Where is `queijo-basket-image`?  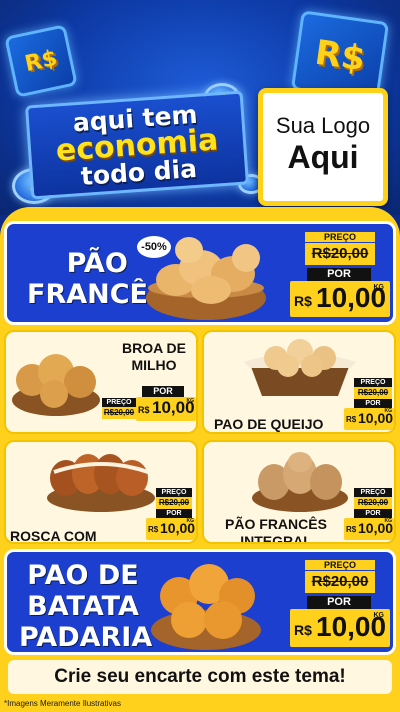
queijo-basket-image is located at coordinates (300, 367).